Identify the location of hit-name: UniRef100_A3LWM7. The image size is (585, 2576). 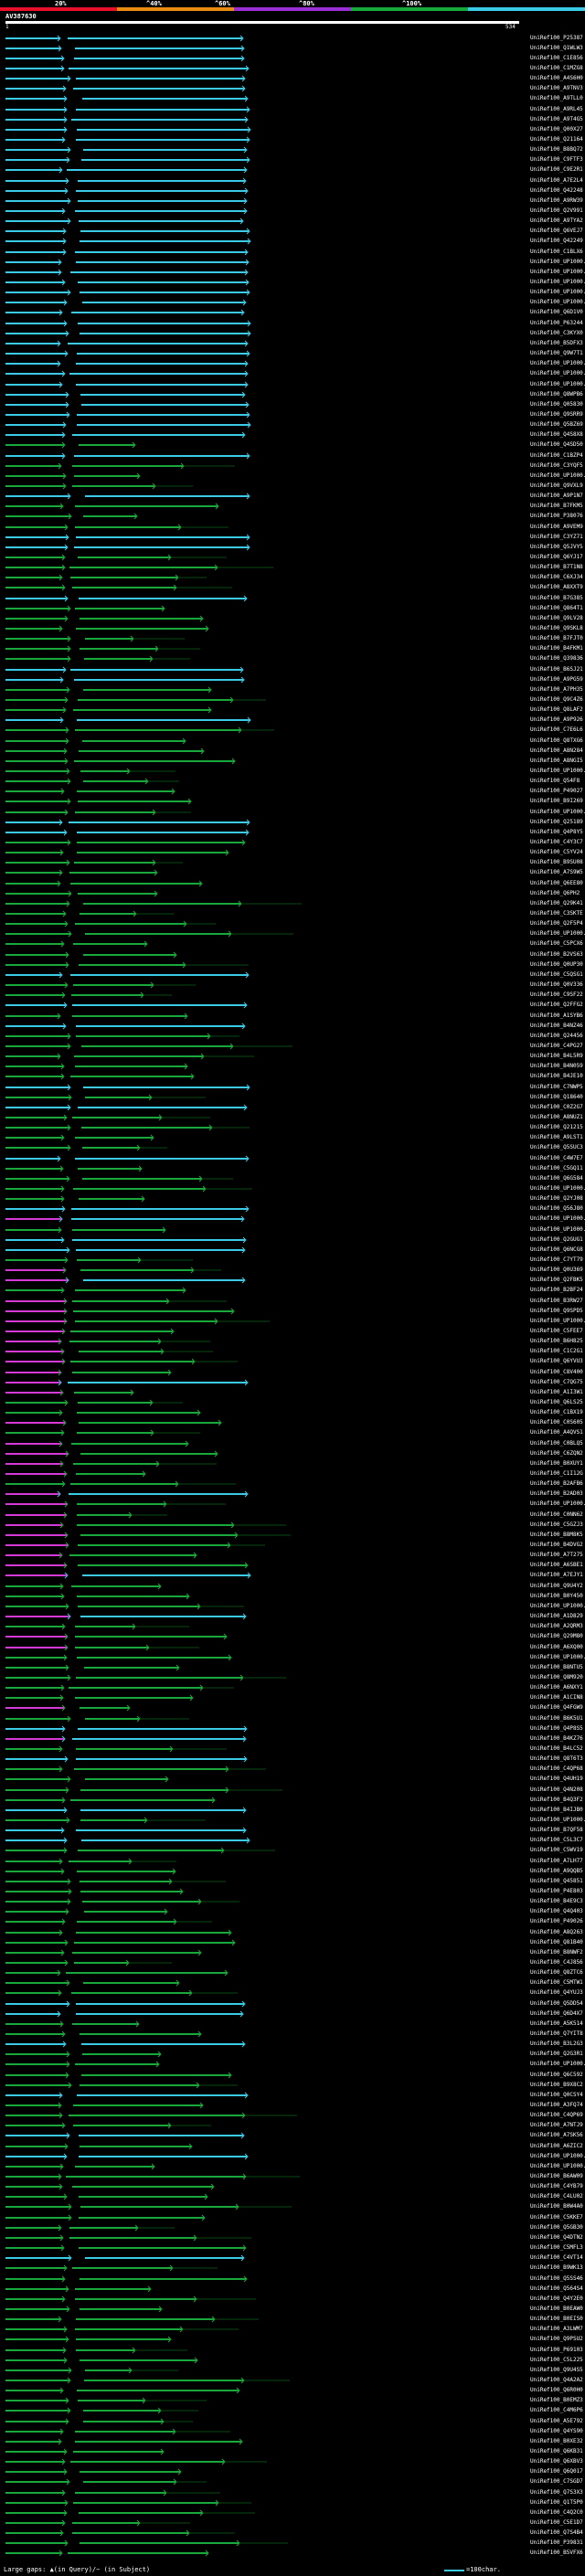
(558, 2329).